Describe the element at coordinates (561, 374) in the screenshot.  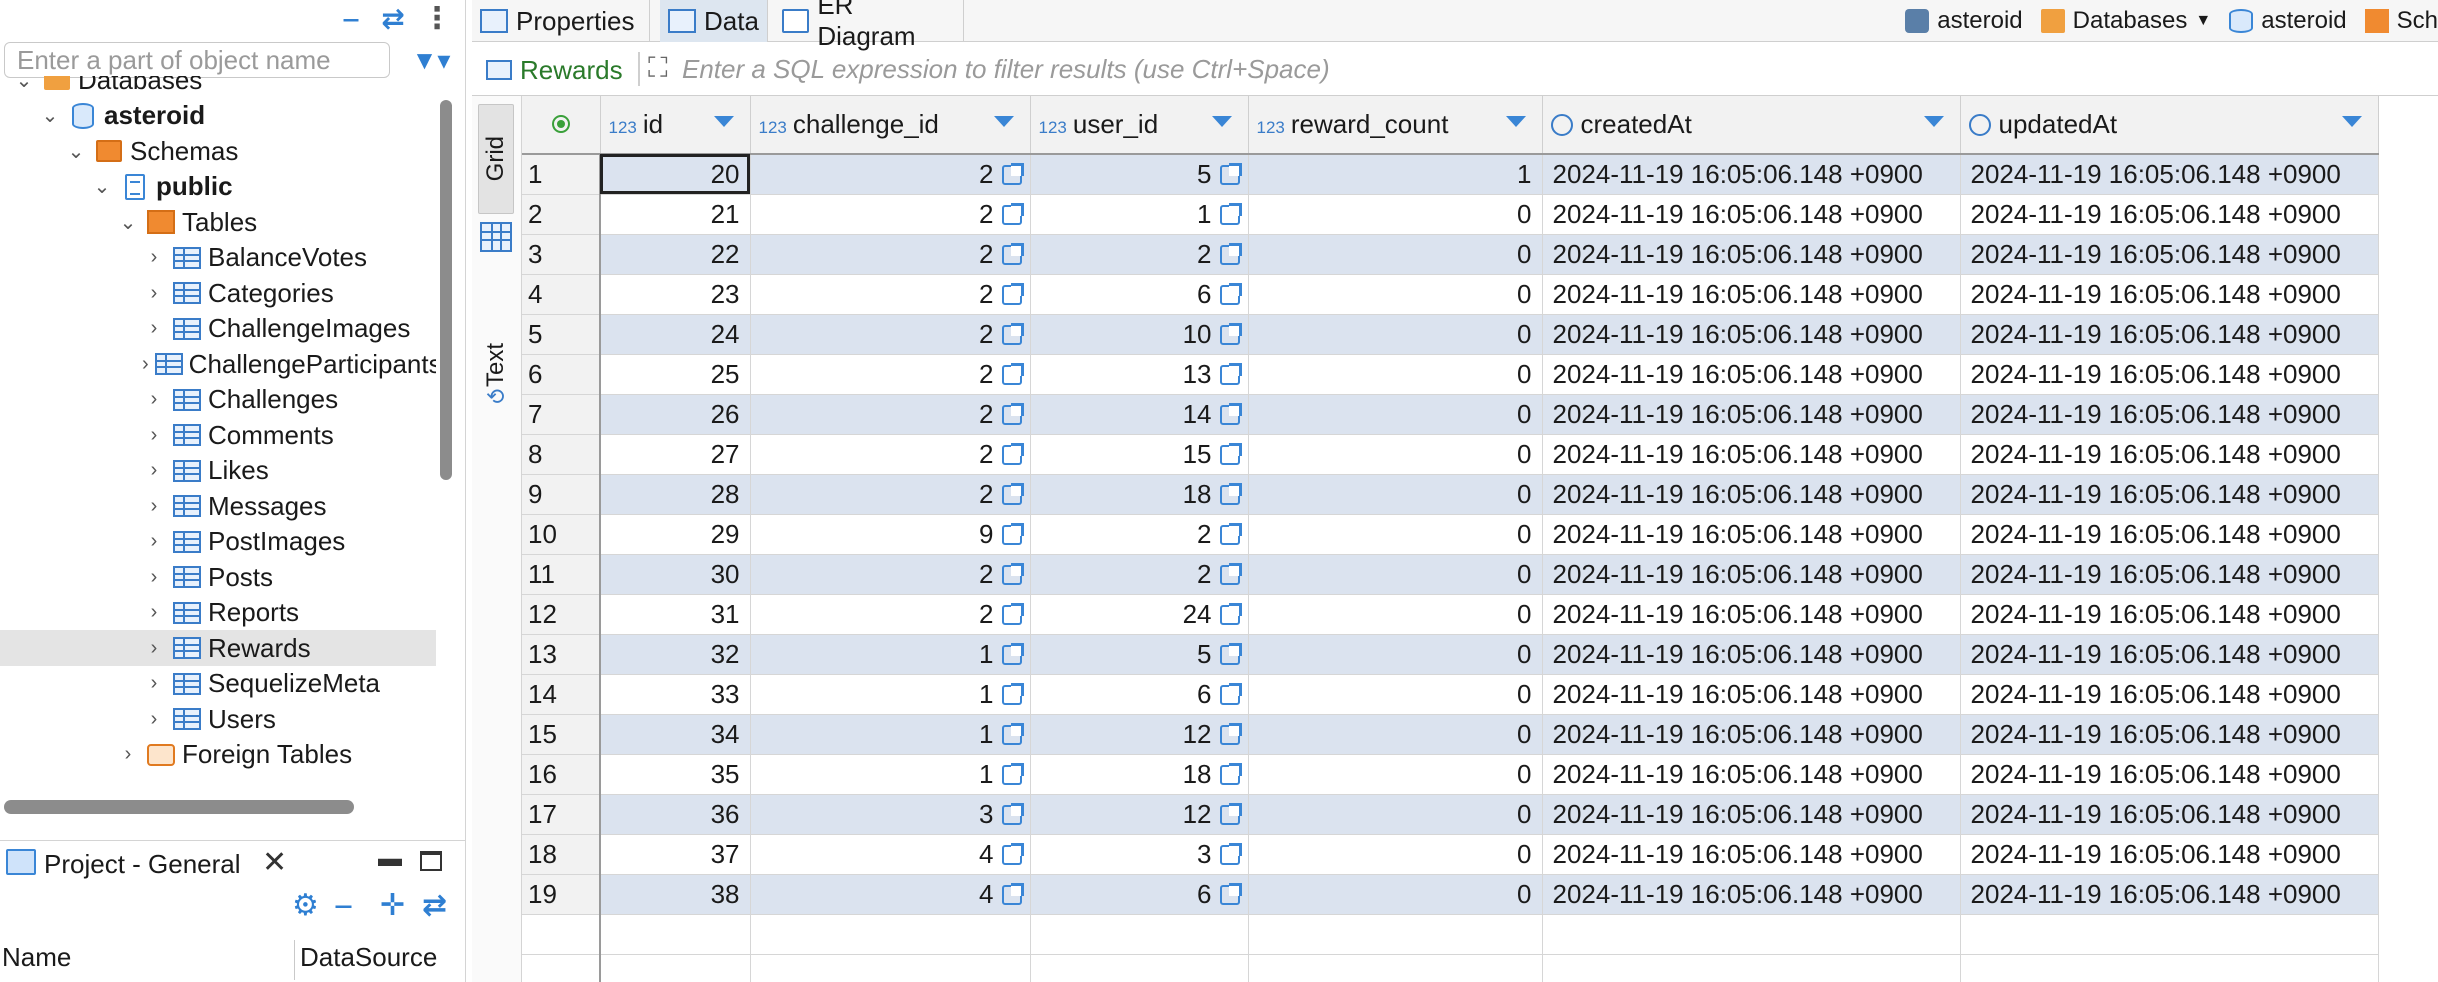
I see `row-number-cell: 6` at that location.